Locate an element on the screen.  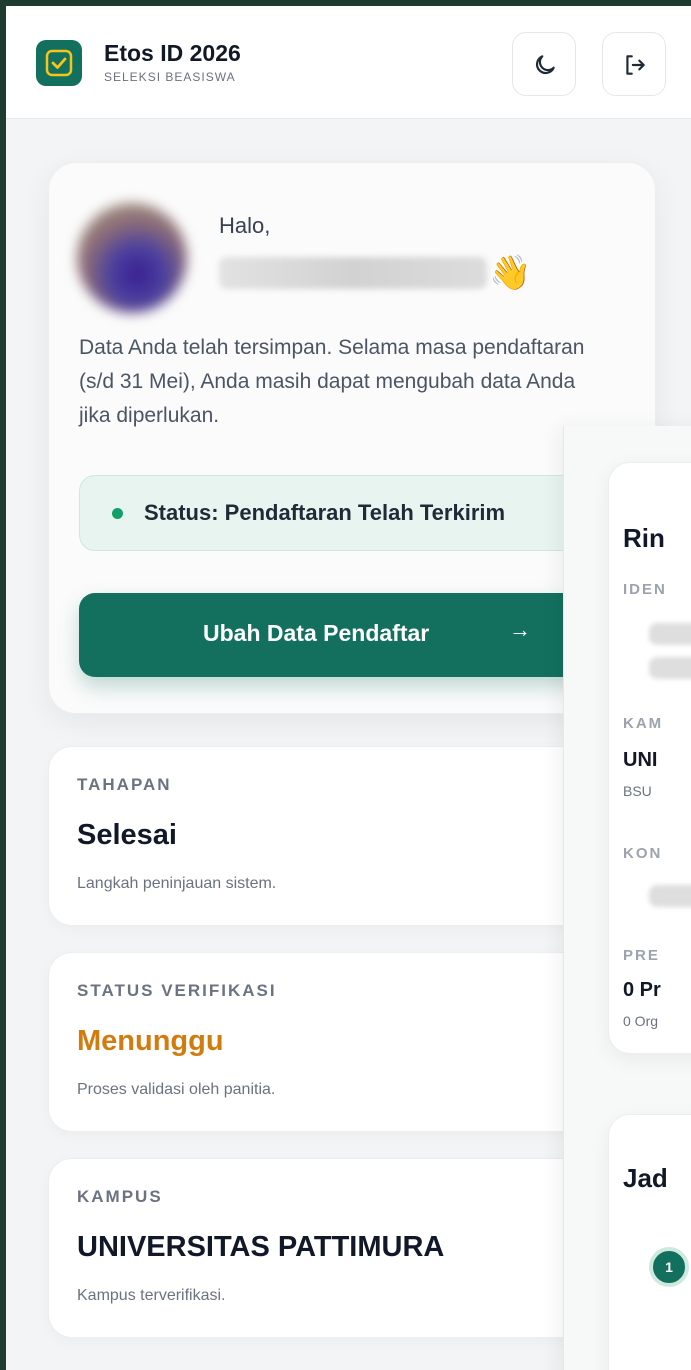
app-subtitle: SELEKSI BEASISWA is located at coordinates (170, 77).